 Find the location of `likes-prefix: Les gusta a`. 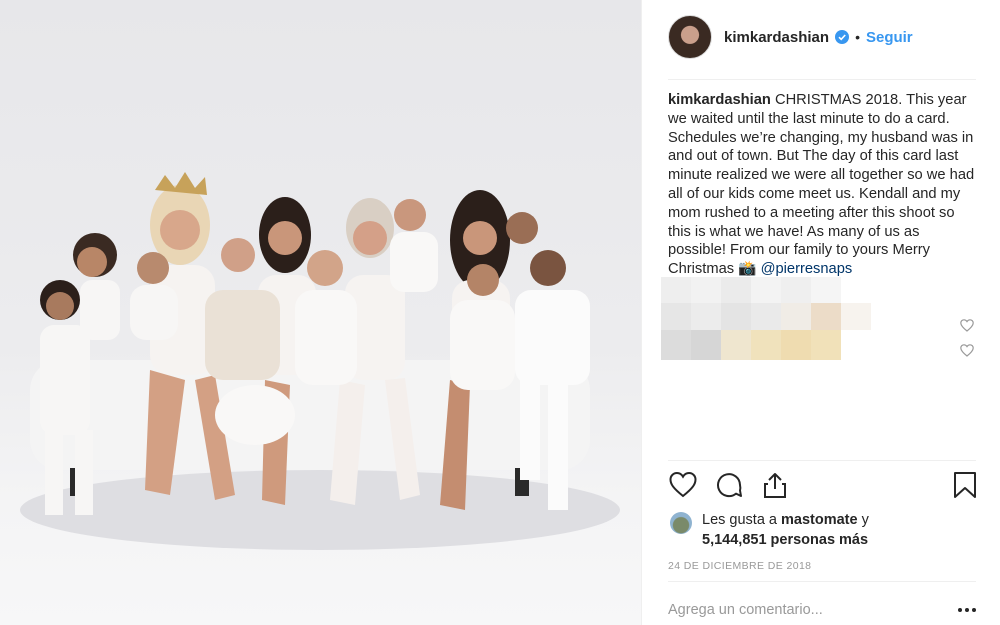

likes-prefix: Les gusta a is located at coordinates (741, 520).